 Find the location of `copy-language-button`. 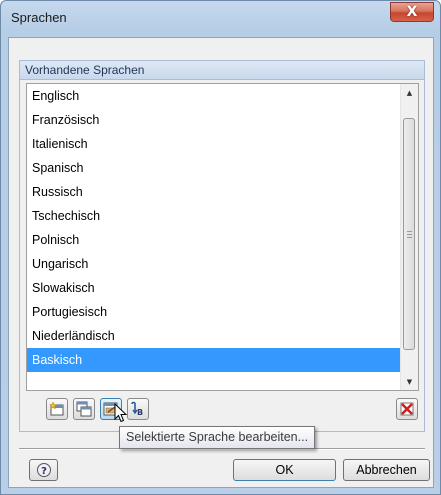

copy-language-button is located at coordinates (84, 409).